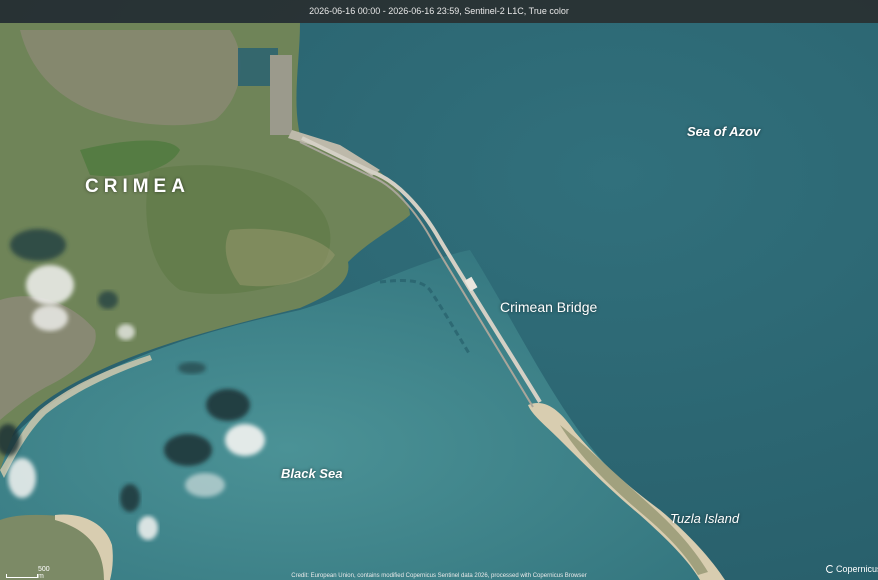 The width and height of the screenshot is (878, 580). Describe the element at coordinates (705, 518) in the screenshot. I see `label-tuzla-island: Tuzla Island` at that location.